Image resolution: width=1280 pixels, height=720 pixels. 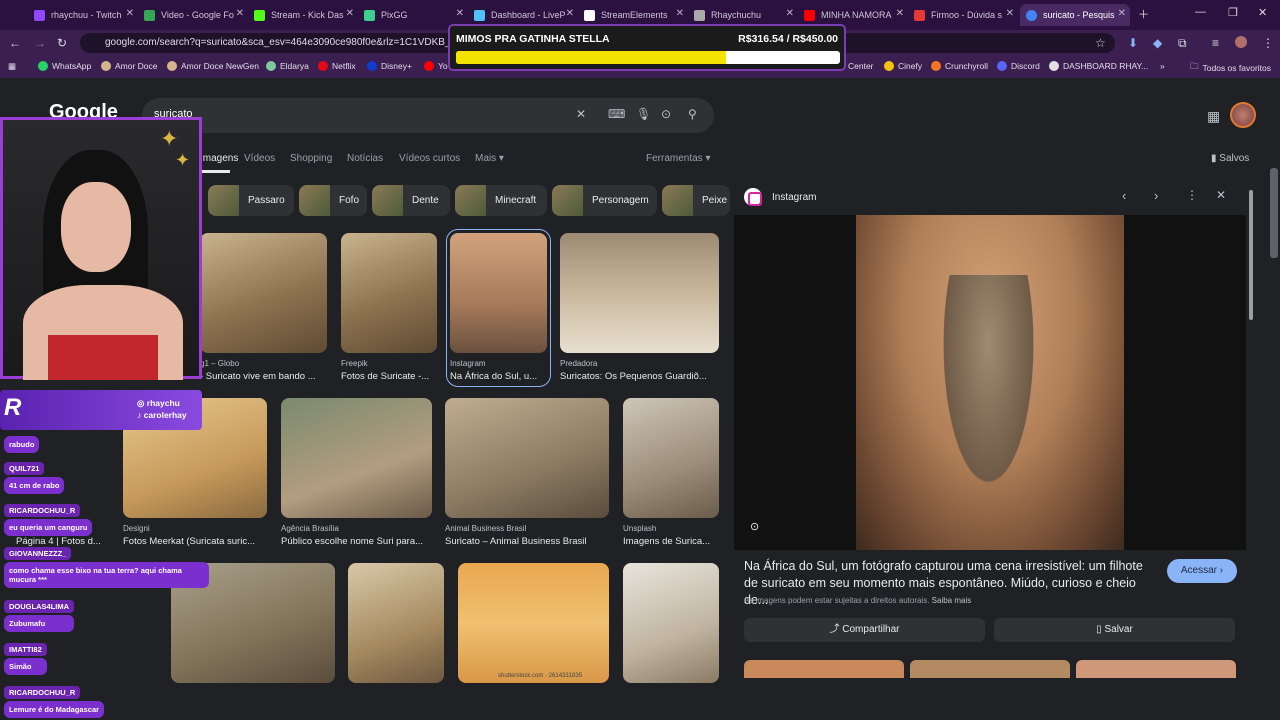 I want to click on tab-firmoo: Firmoo - Dúvida s ✕, so click(x=963, y=15).